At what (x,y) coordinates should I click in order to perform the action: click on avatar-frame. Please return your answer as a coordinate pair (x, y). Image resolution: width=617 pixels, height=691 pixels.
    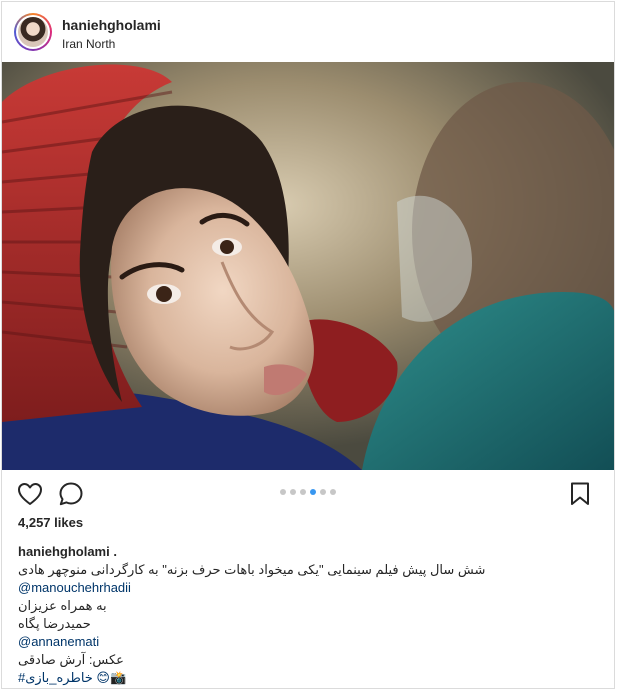
    Looking at the image, I should click on (33, 32).